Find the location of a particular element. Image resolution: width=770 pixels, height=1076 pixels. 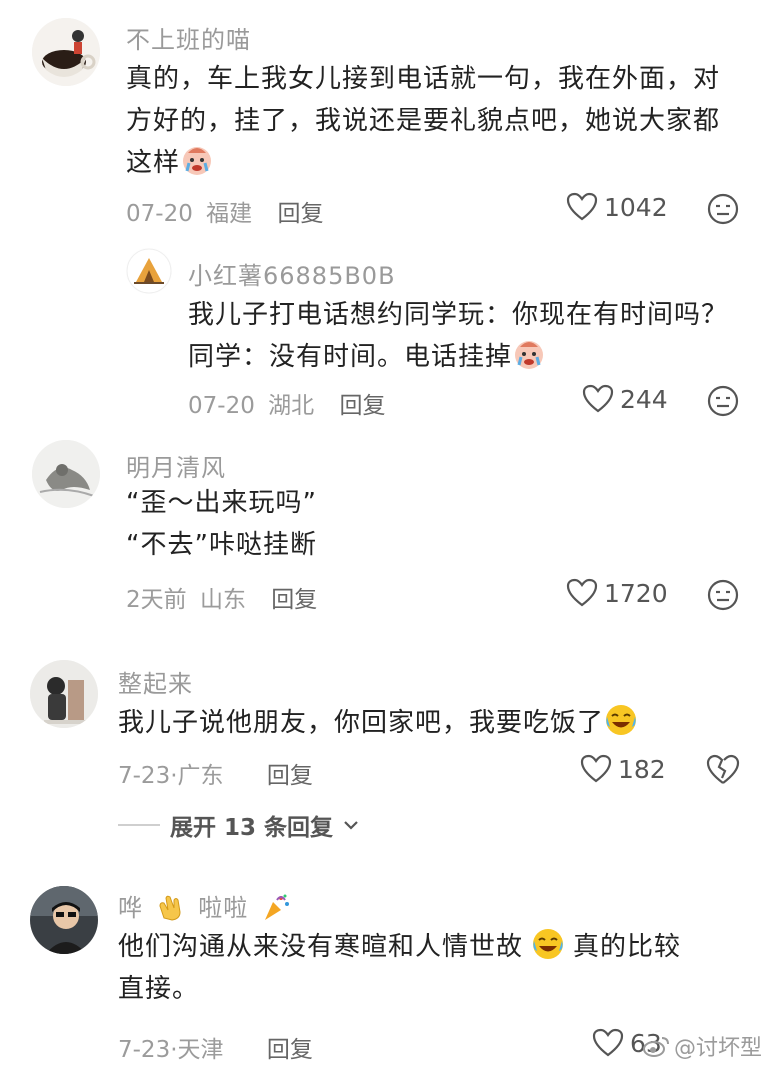

comment-meta: 7-23·天津 回复 is located at coordinates (215, 1047).